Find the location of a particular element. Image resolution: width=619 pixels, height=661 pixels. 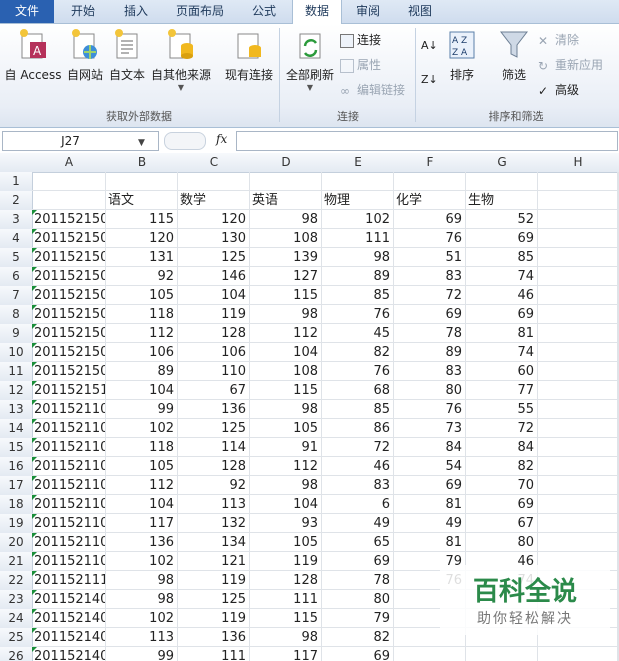

student-id-cell: 201152140 is located at coordinates (69, 654).